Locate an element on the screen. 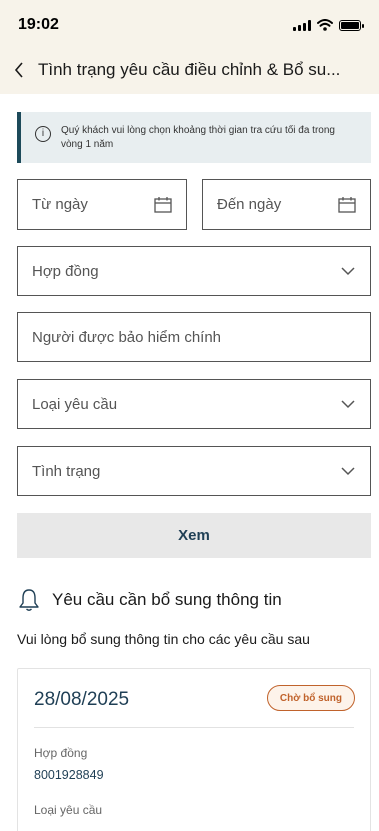  request-date: 28/08/2025 is located at coordinates (82, 699).